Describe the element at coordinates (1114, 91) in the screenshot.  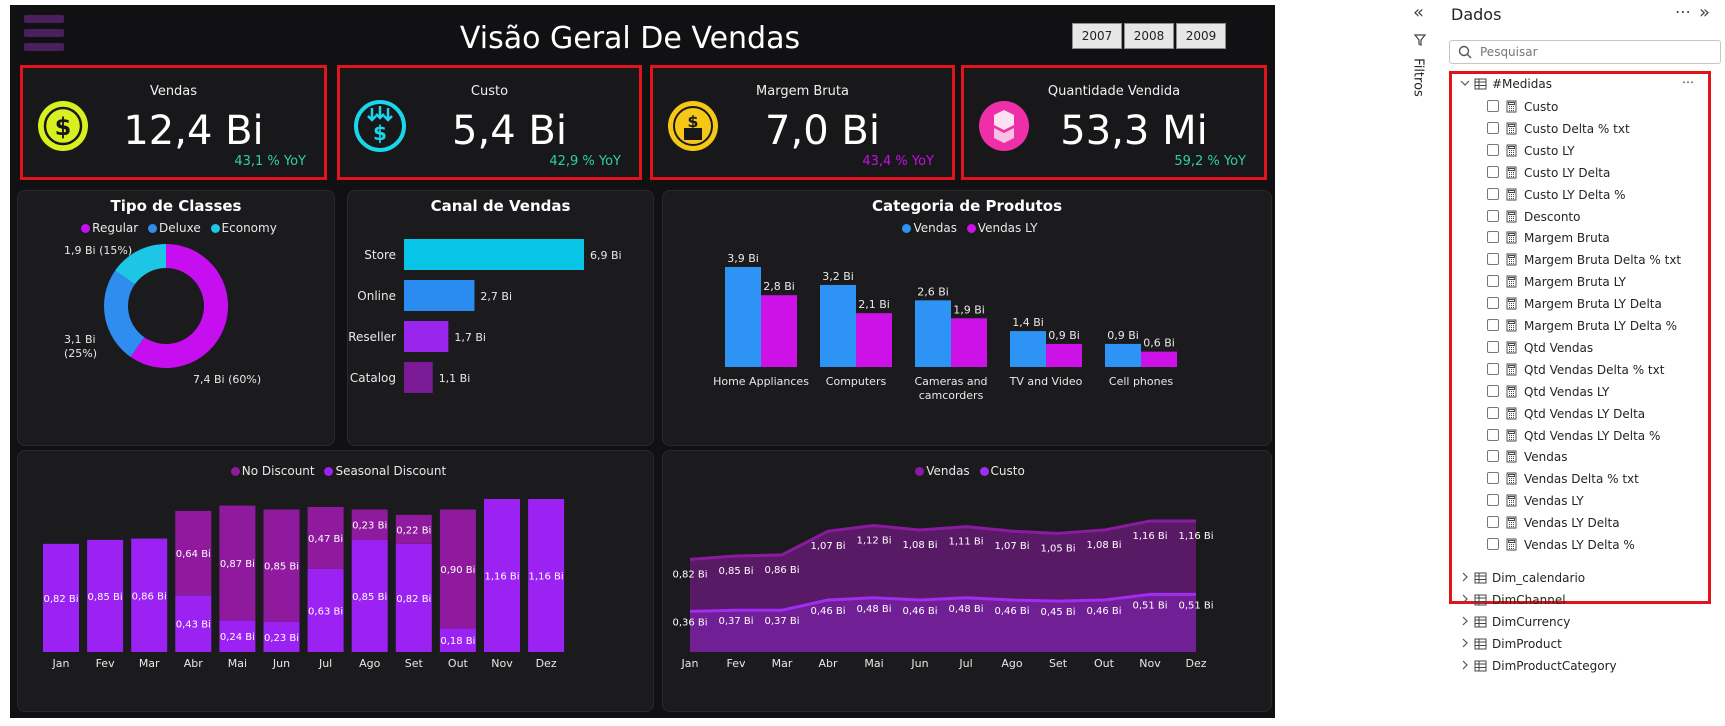
I see `kpi-title: Quantidade Vendida` at that location.